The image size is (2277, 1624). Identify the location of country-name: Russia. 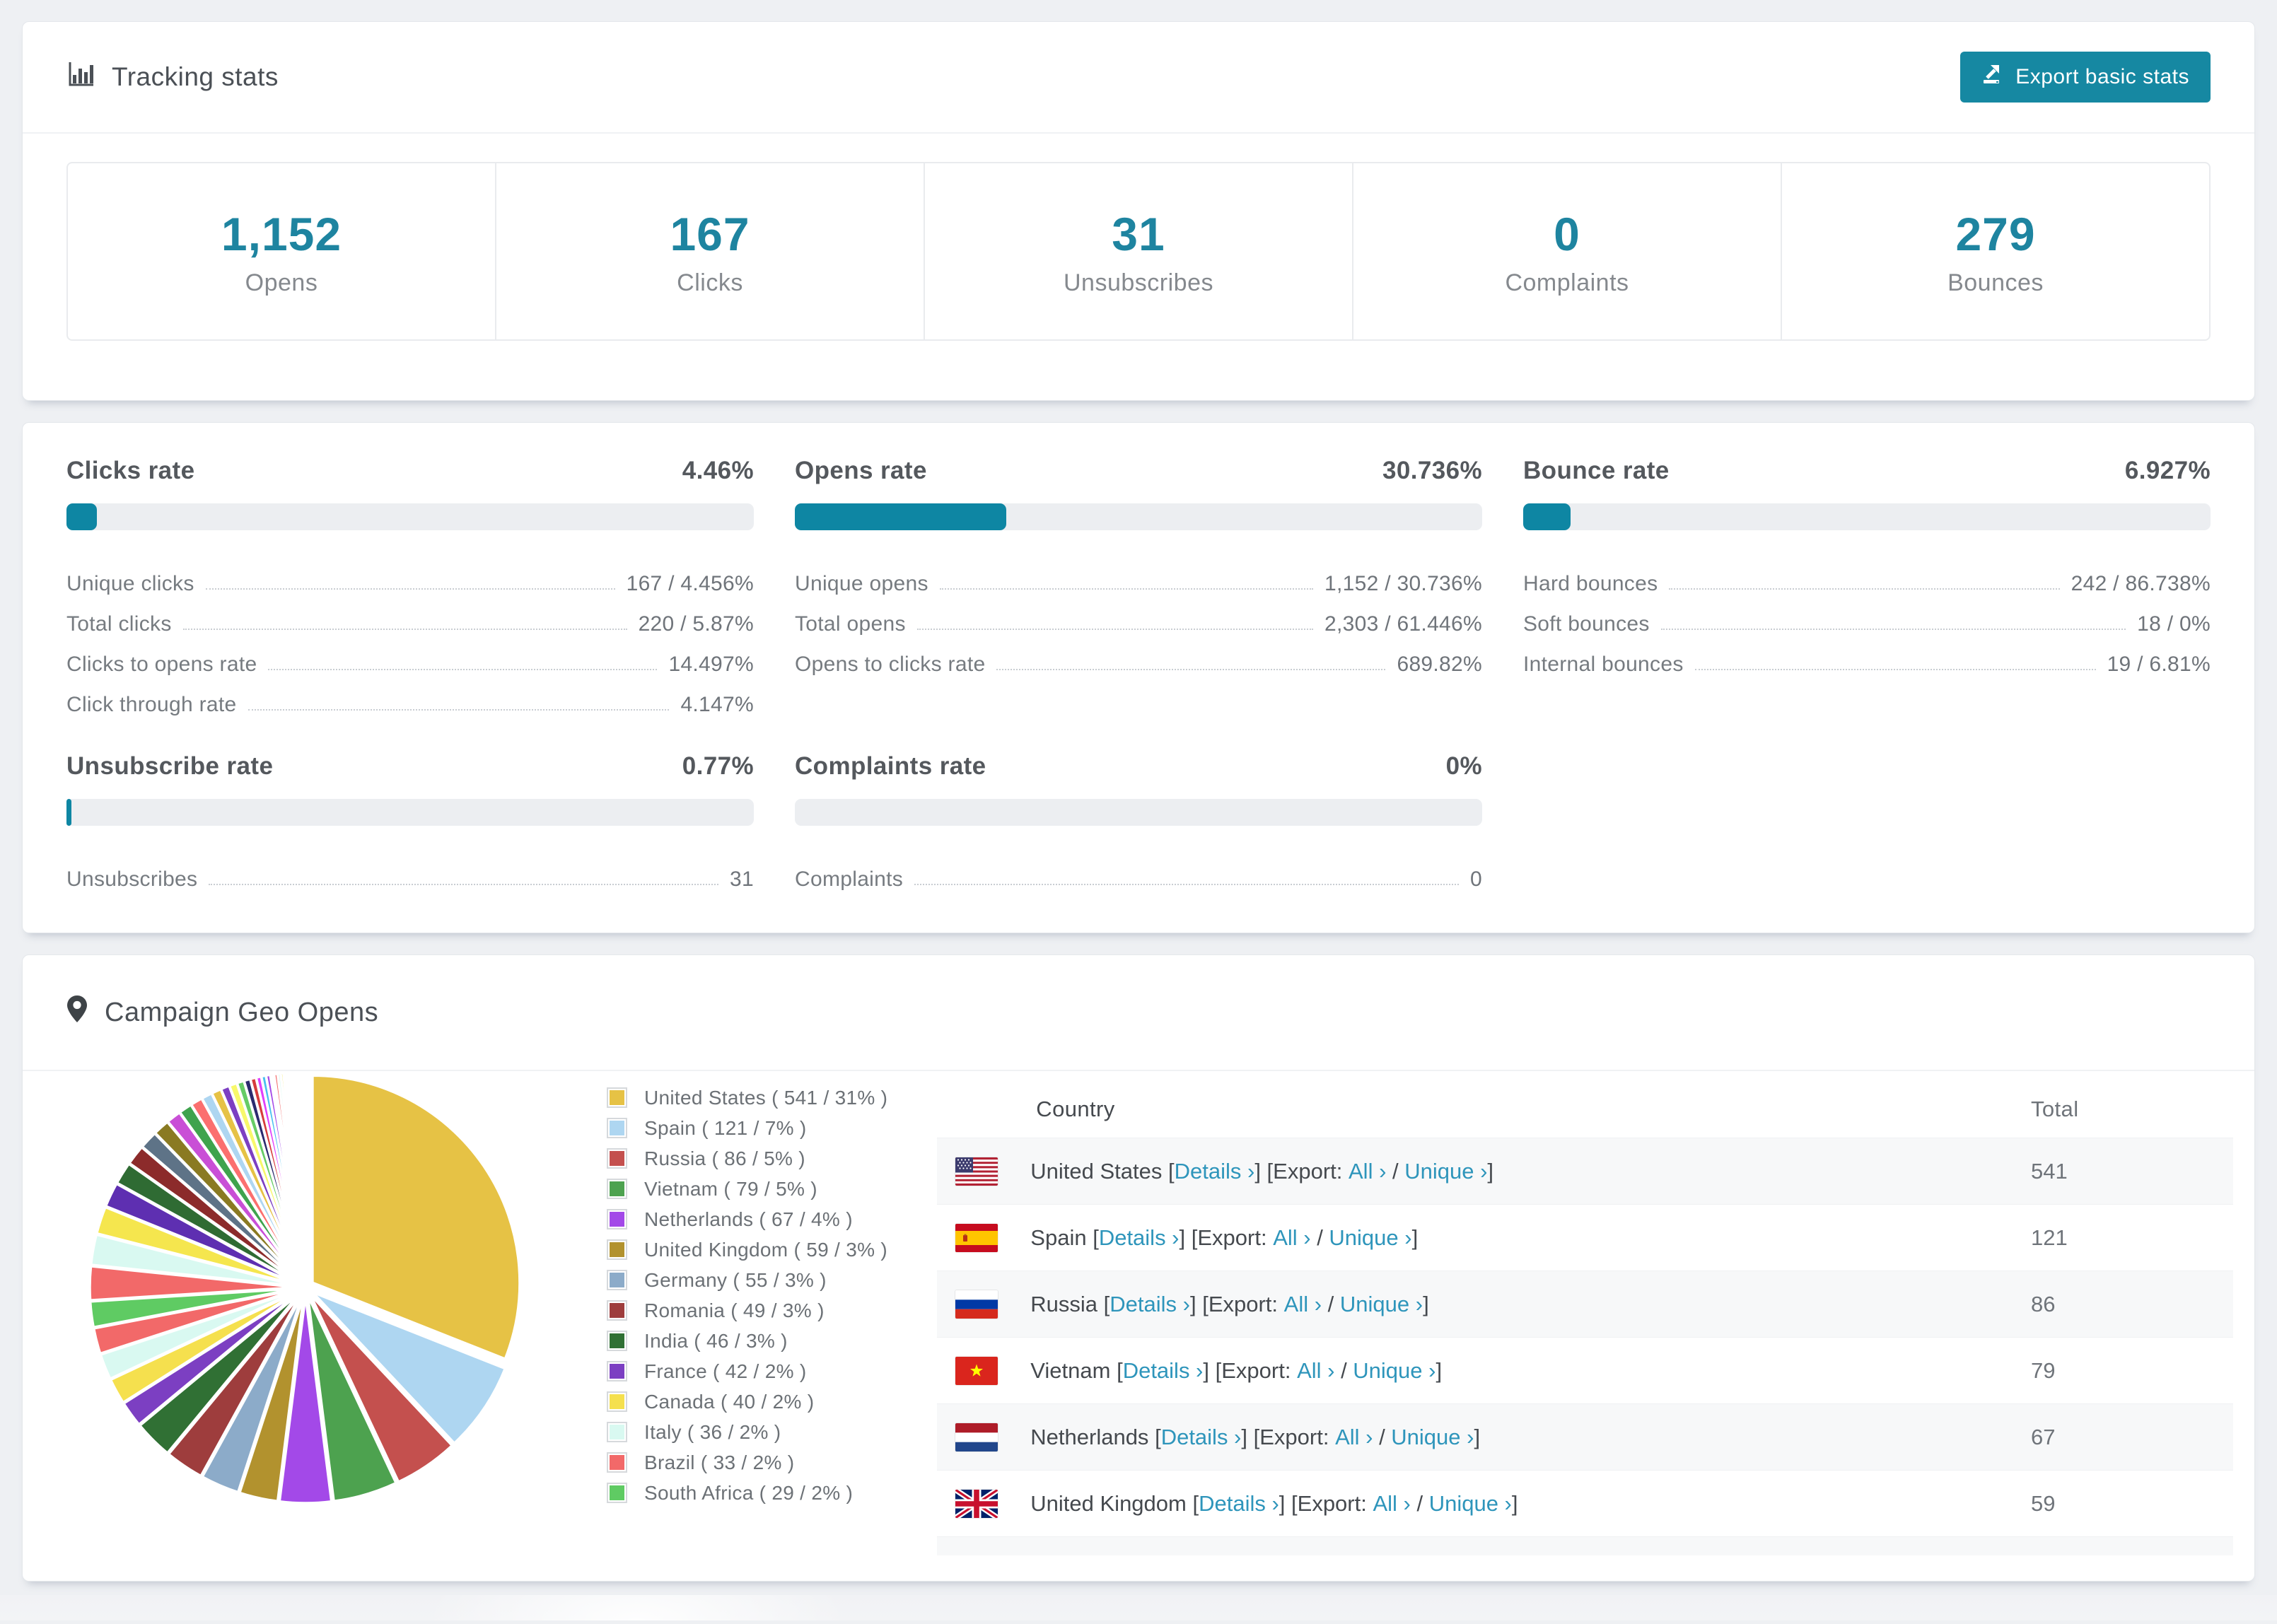
(1067, 1303).